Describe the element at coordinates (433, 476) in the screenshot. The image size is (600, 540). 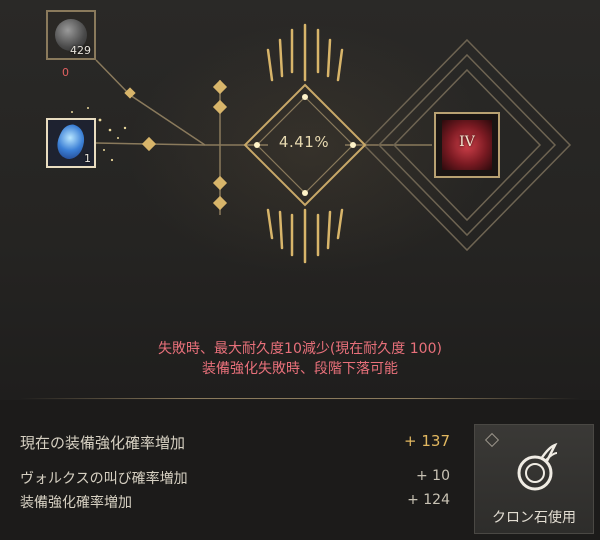
I see `bonus-value: + 10` at that location.